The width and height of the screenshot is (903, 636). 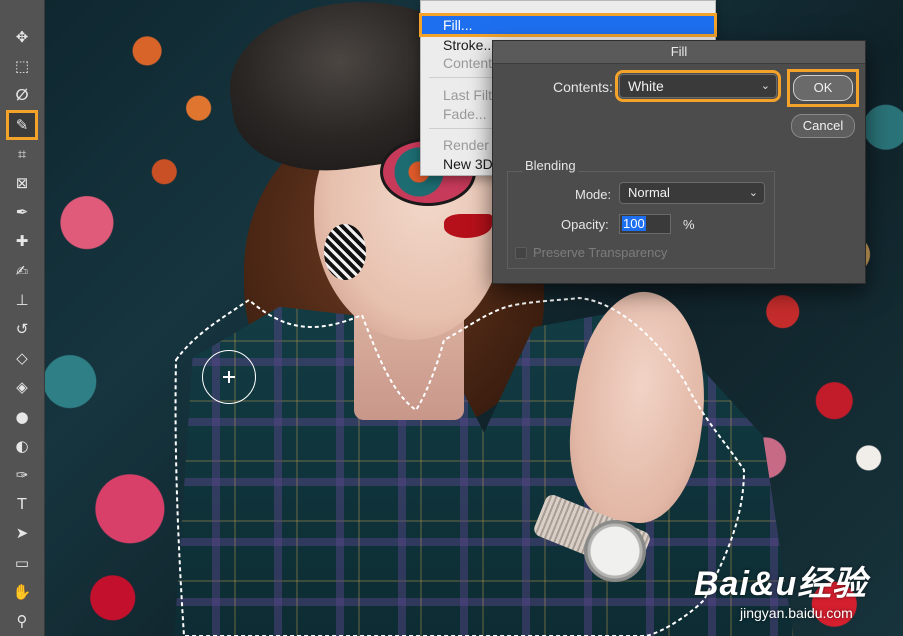 I want to click on brush-cursor, so click(x=229, y=377).